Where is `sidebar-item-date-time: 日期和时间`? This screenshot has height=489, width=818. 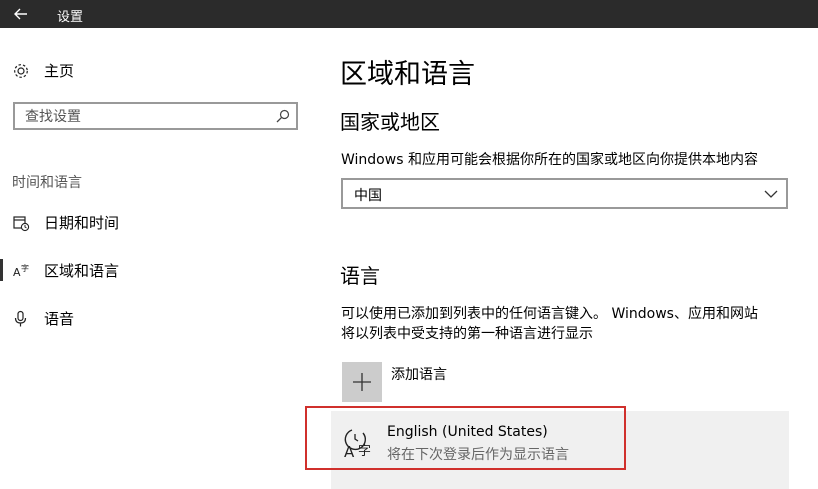 sidebar-item-date-time: 日期和时间 is located at coordinates (150, 222).